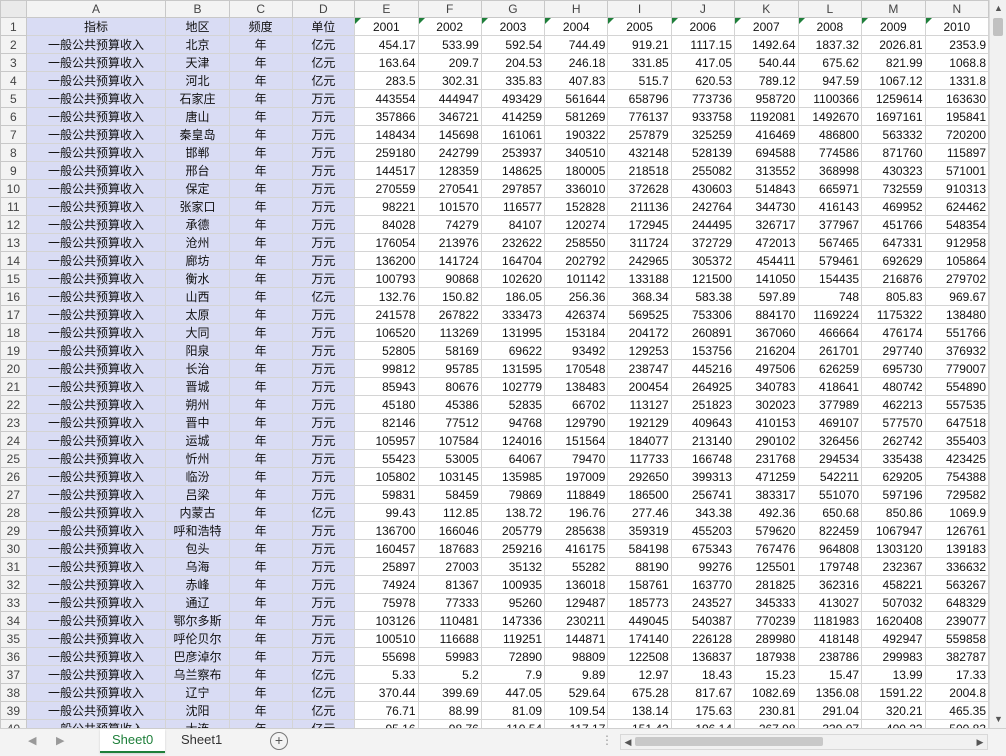 The width and height of the screenshot is (1006, 756). Describe the element at coordinates (13, 723) in the screenshot. I see `row-number: 40` at that location.